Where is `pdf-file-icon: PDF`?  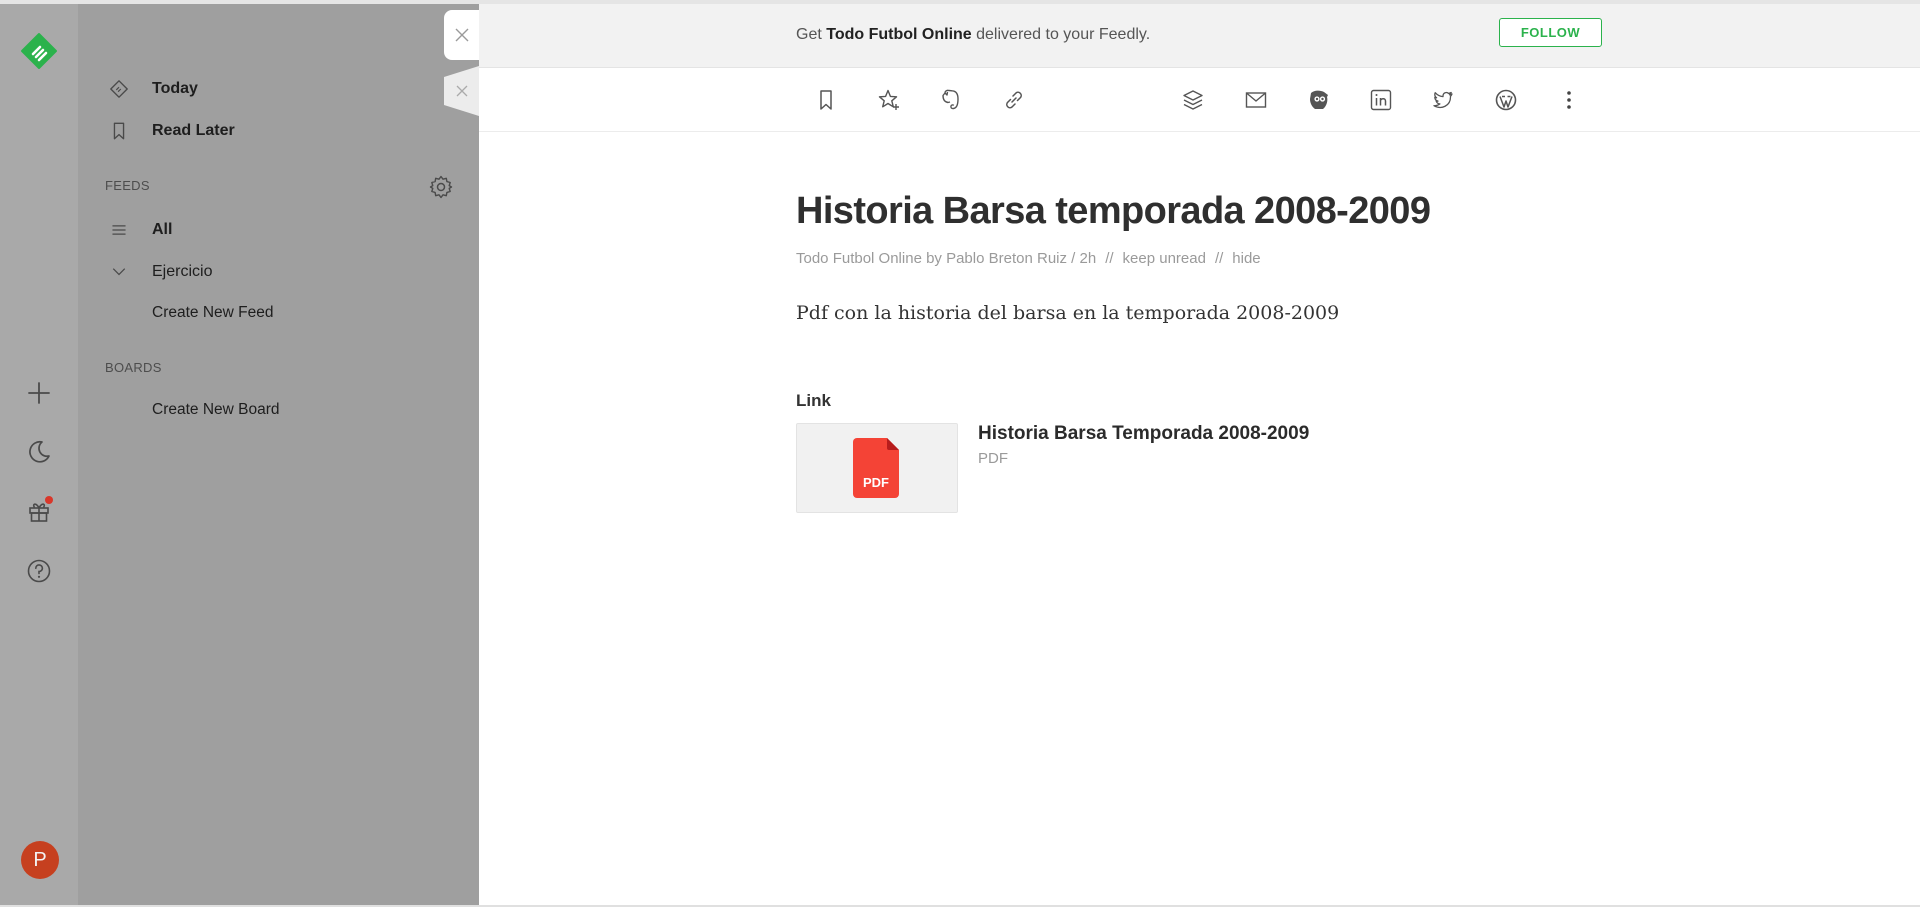
pdf-file-icon: PDF is located at coordinates (876, 468).